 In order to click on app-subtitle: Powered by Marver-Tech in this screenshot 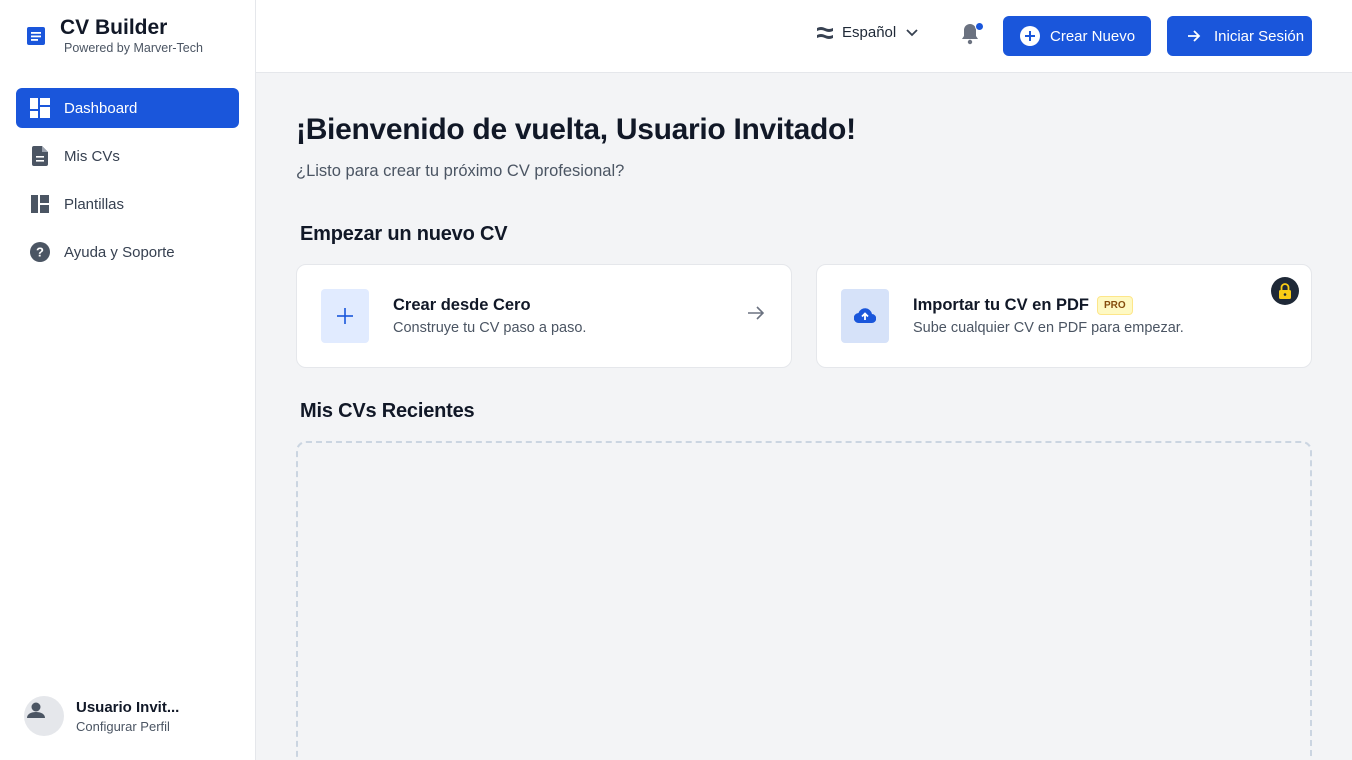, I will do `click(133, 48)`.